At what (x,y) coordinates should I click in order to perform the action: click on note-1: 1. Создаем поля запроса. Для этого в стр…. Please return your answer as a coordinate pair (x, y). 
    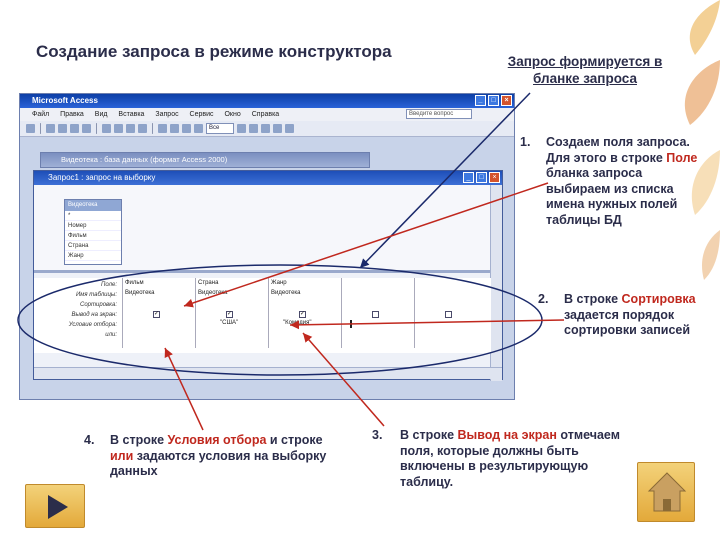
    Looking at the image, I should click on (610, 181).